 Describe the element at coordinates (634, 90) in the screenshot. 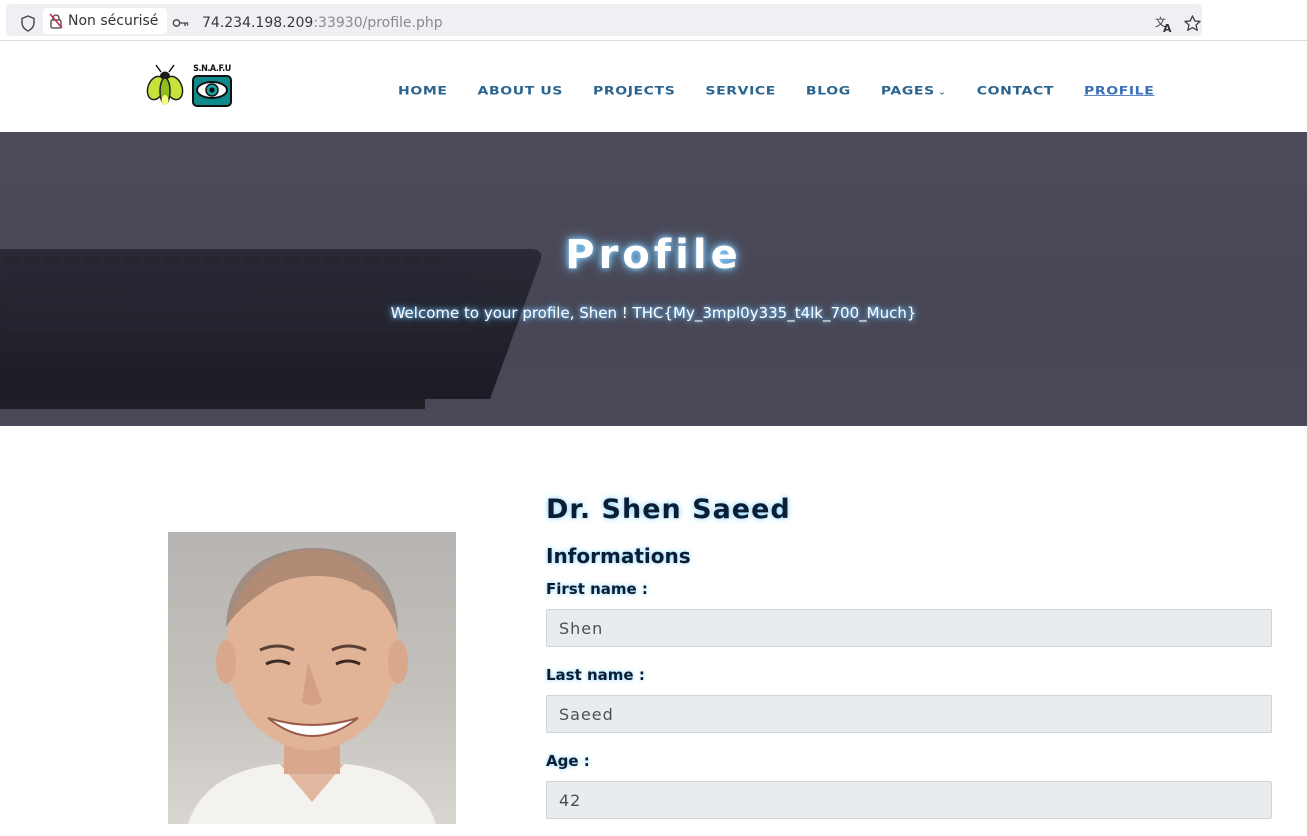

I see `nav-projects: PROJECTS` at that location.